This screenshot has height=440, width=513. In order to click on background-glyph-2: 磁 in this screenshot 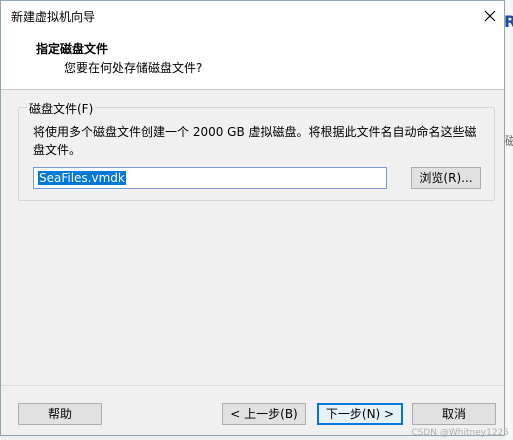, I will do `click(509, 141)`.